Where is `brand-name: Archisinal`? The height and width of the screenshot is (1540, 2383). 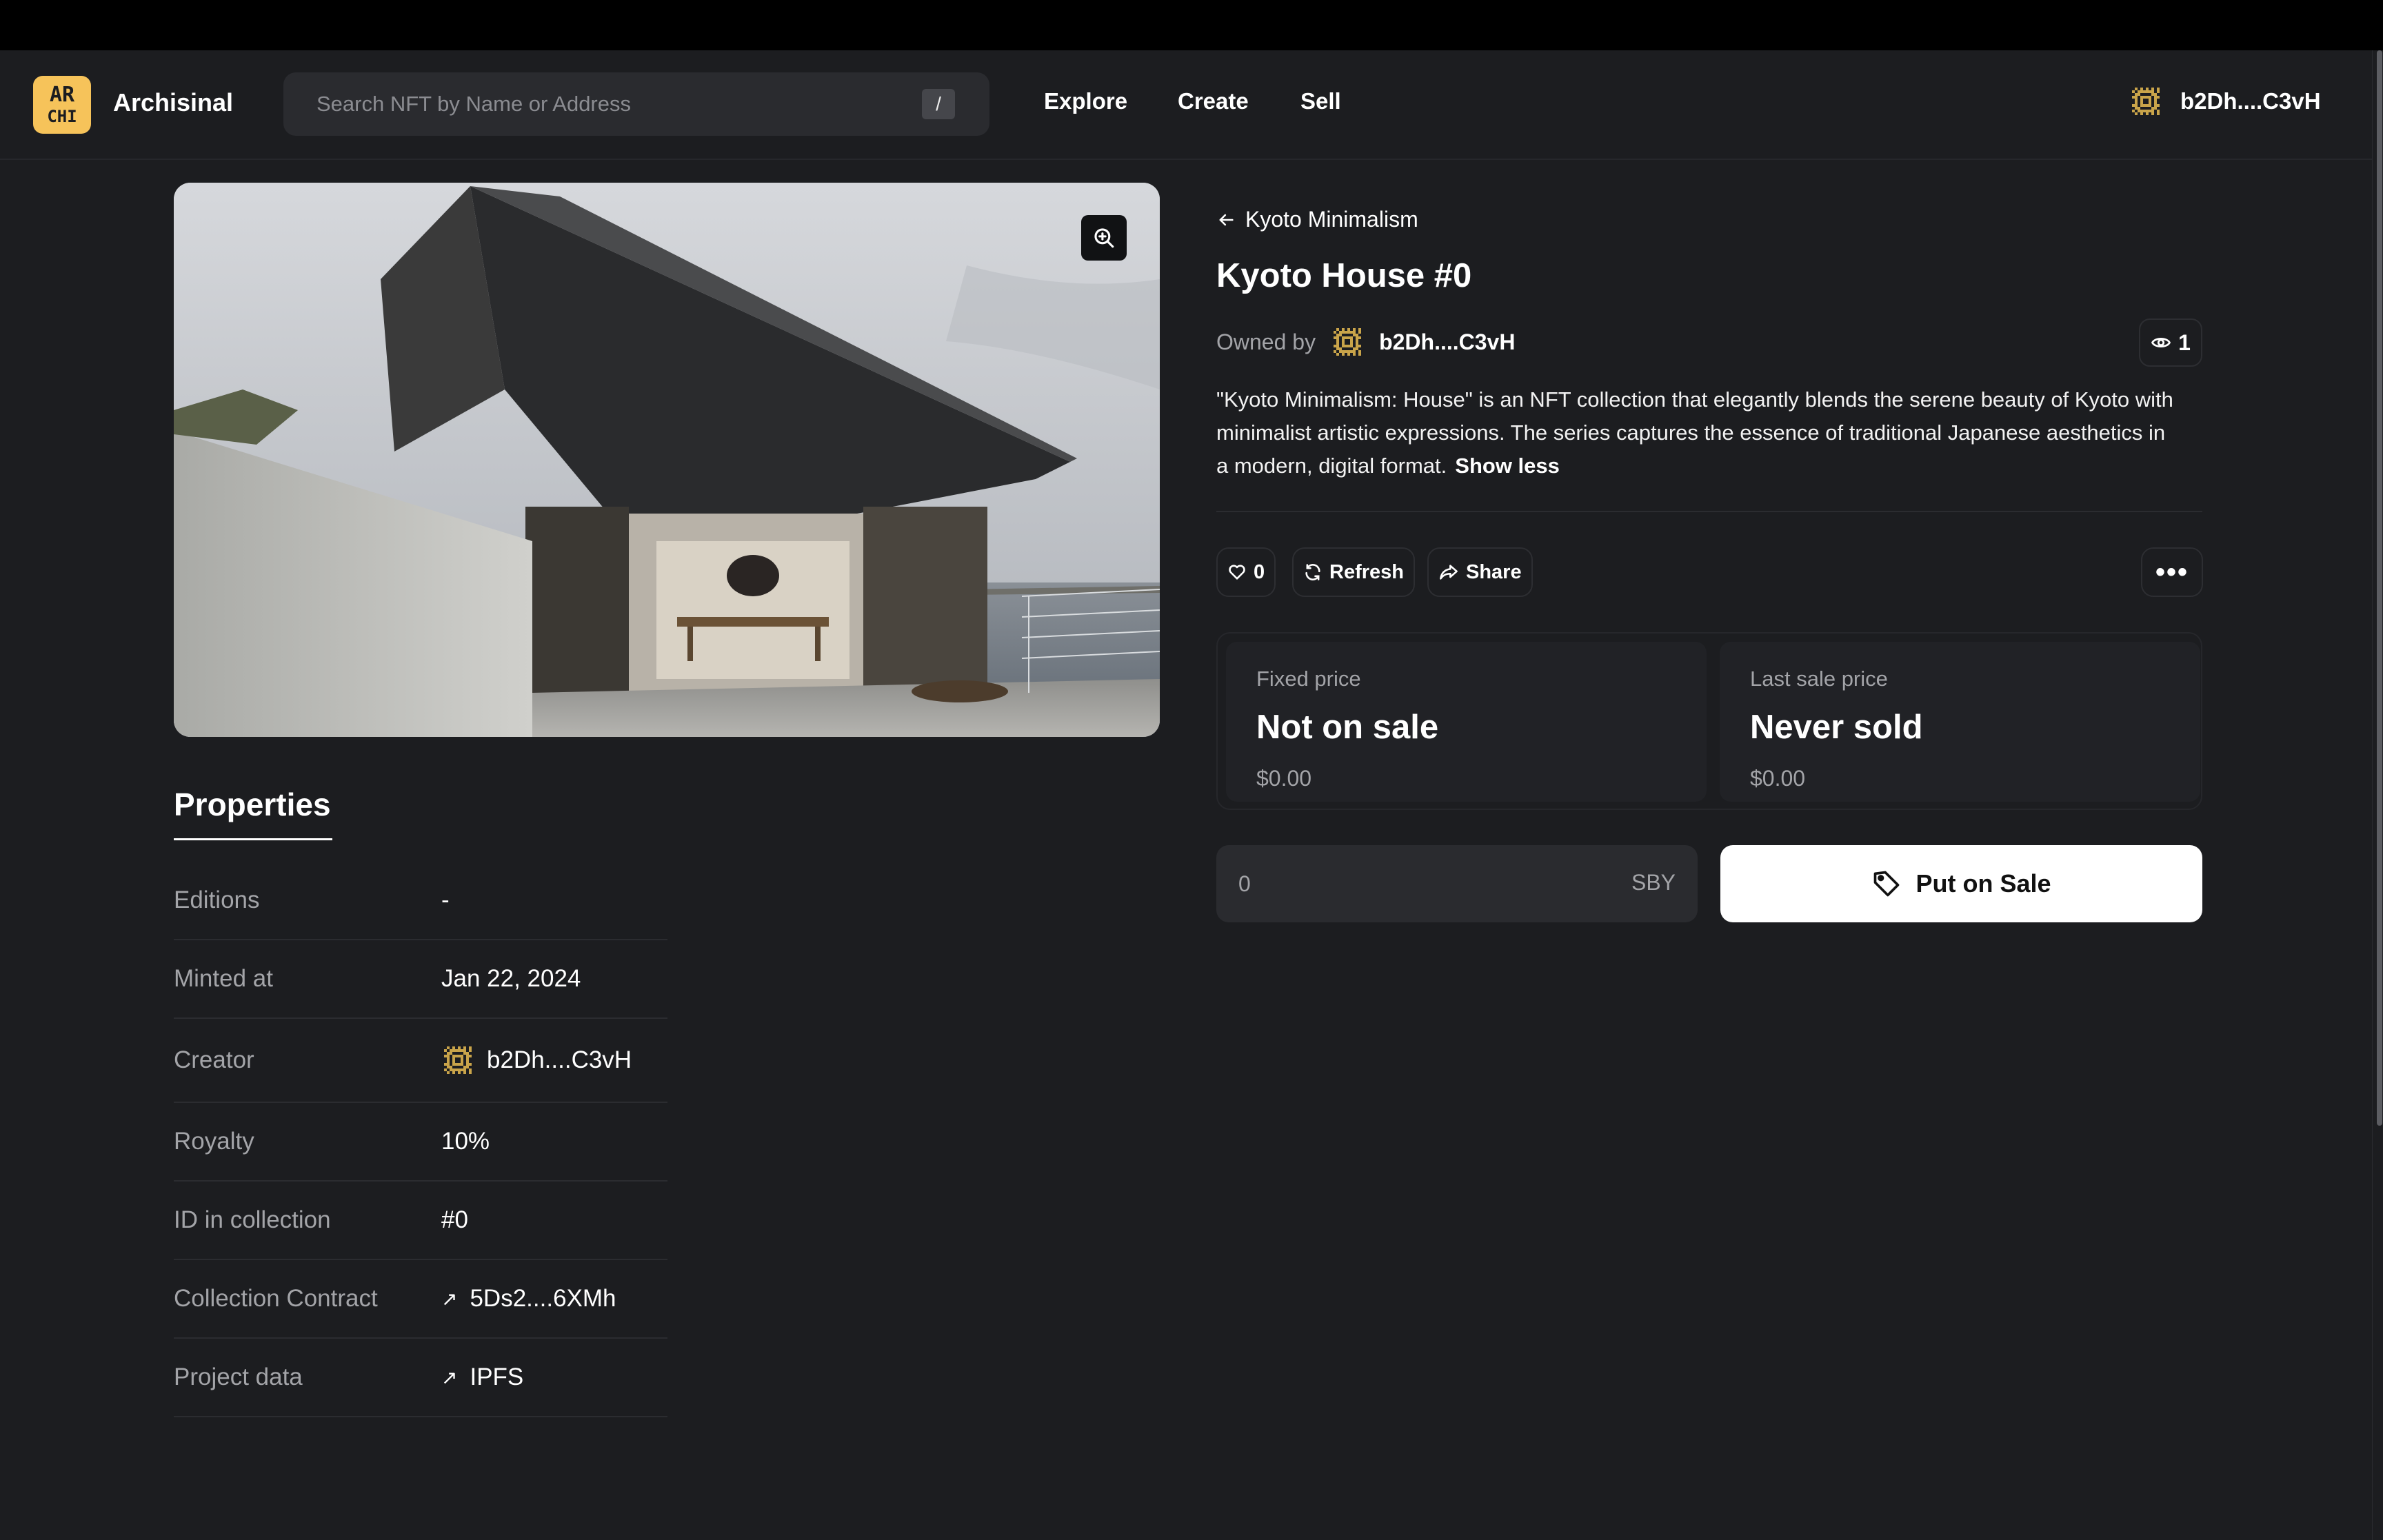 brand-name: Archisinal is located at coordinates (173, 103).